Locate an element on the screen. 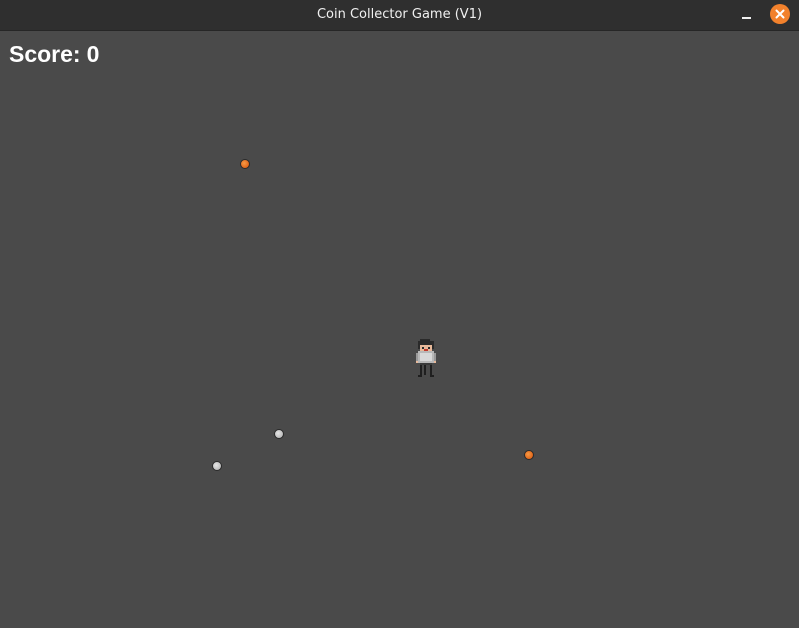 Image resolution: width=799 pixels, height=628 pixels. player-character is located at coordinates (426, 358).